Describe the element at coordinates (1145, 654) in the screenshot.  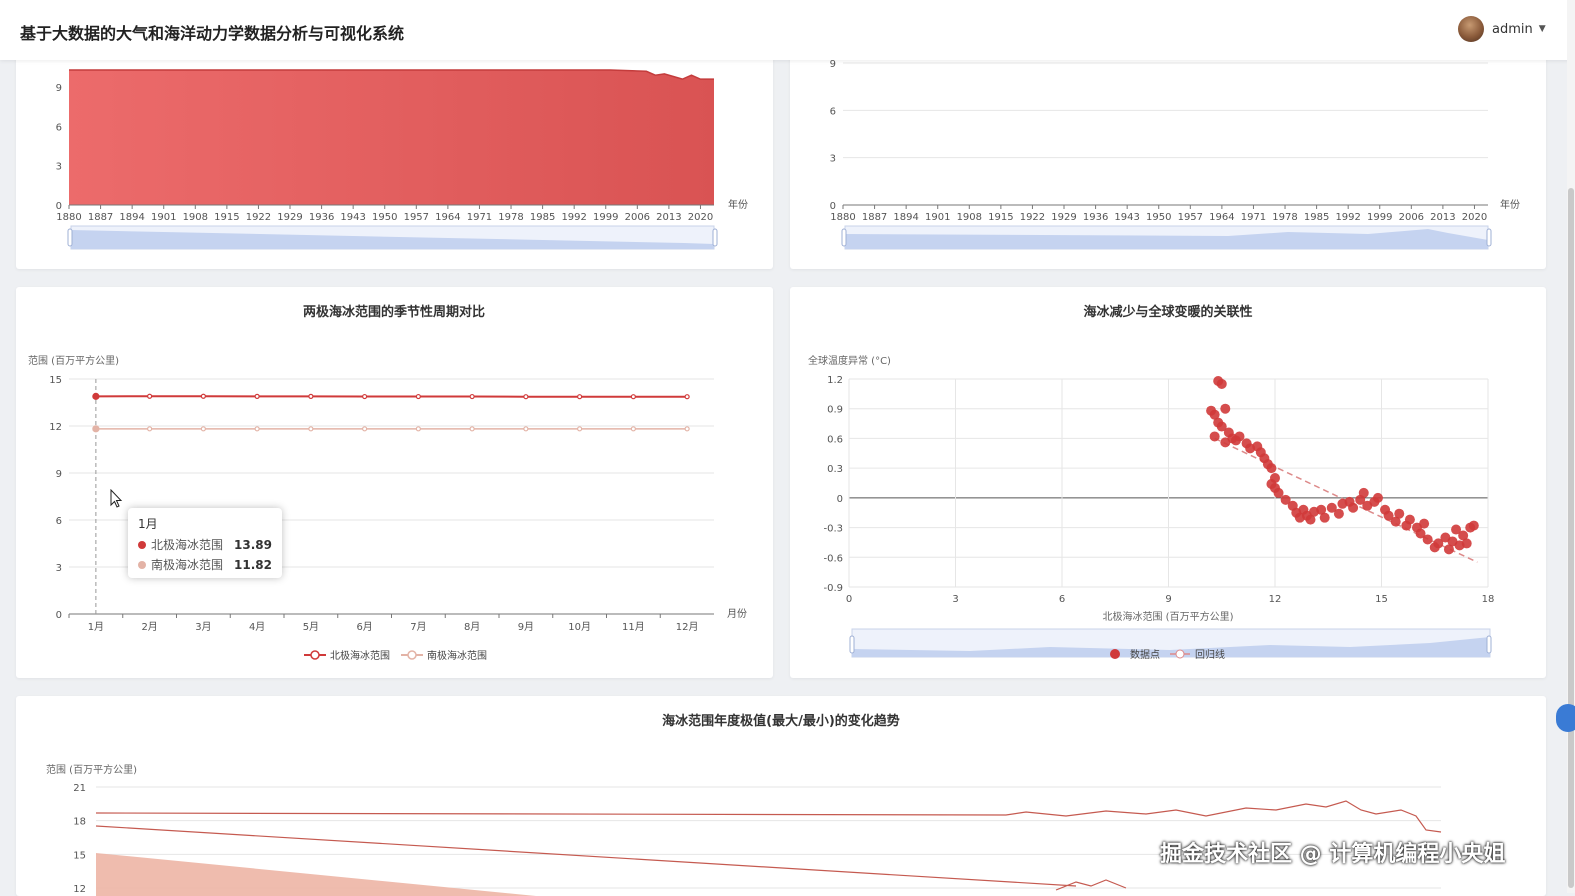
I see `legend-label: 数据点` at that location.